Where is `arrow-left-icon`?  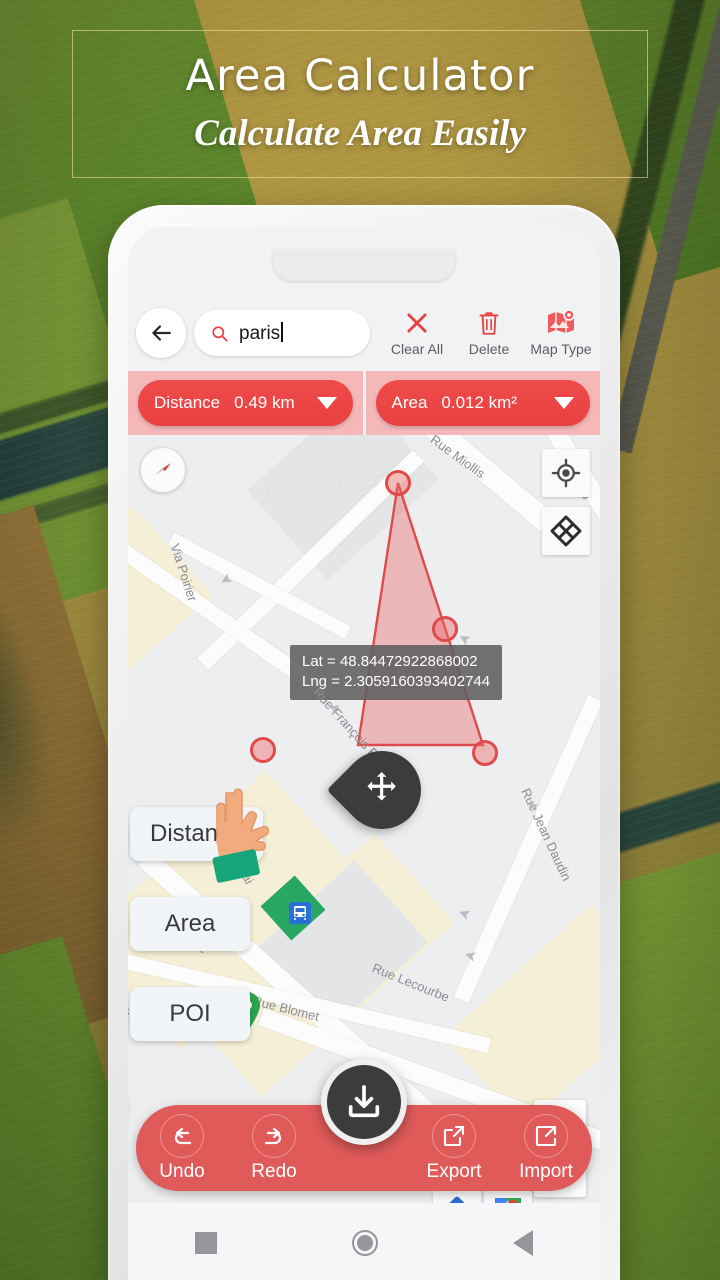
arrow-left-icon is located at coordinates (161, 333).